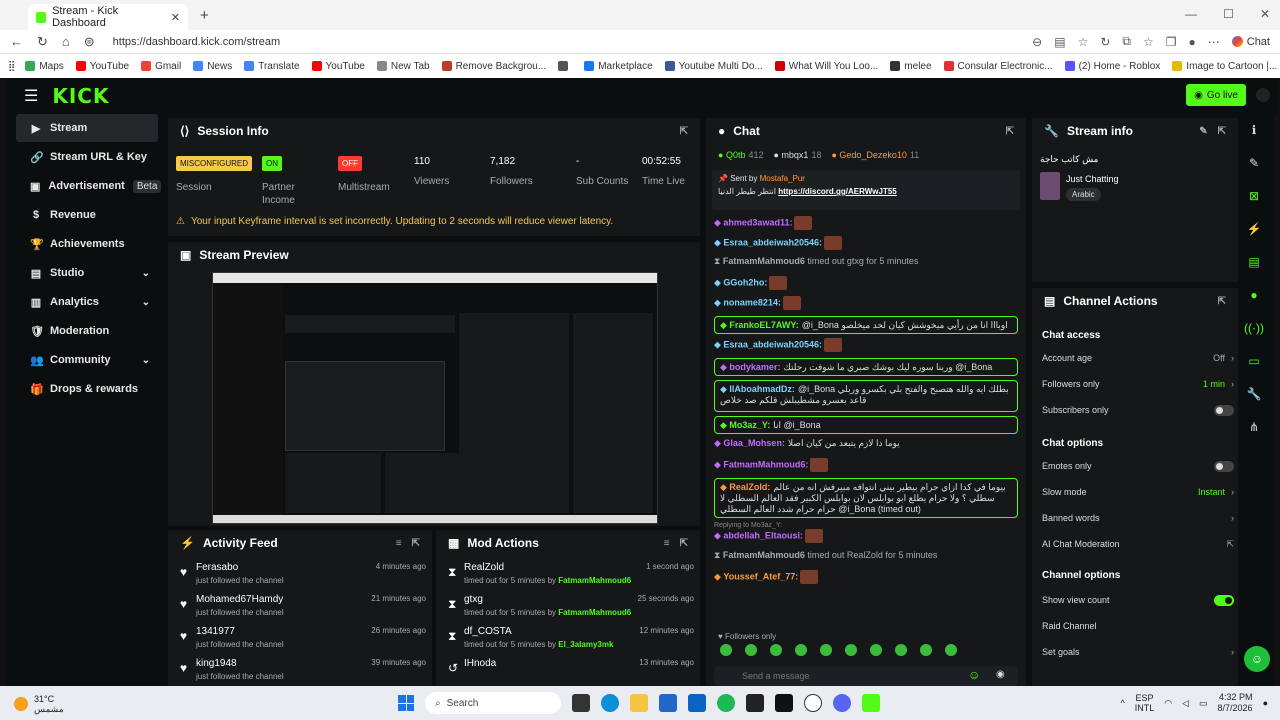 This screenshot has width=1280, height=720. Describe the element at coordinates (1254, 361) in the screenshot. I see `monitor-icon: ▭` at that location.